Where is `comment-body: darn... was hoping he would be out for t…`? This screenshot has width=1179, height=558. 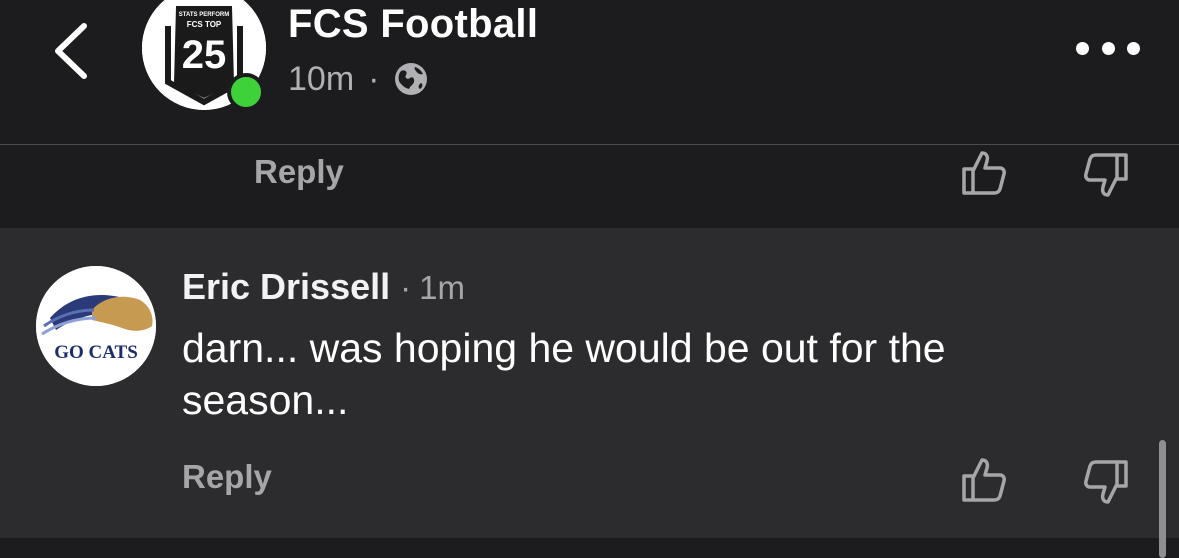
comment-body: darn... was hoping he would be out for t… is located at coordinates (564, 374).